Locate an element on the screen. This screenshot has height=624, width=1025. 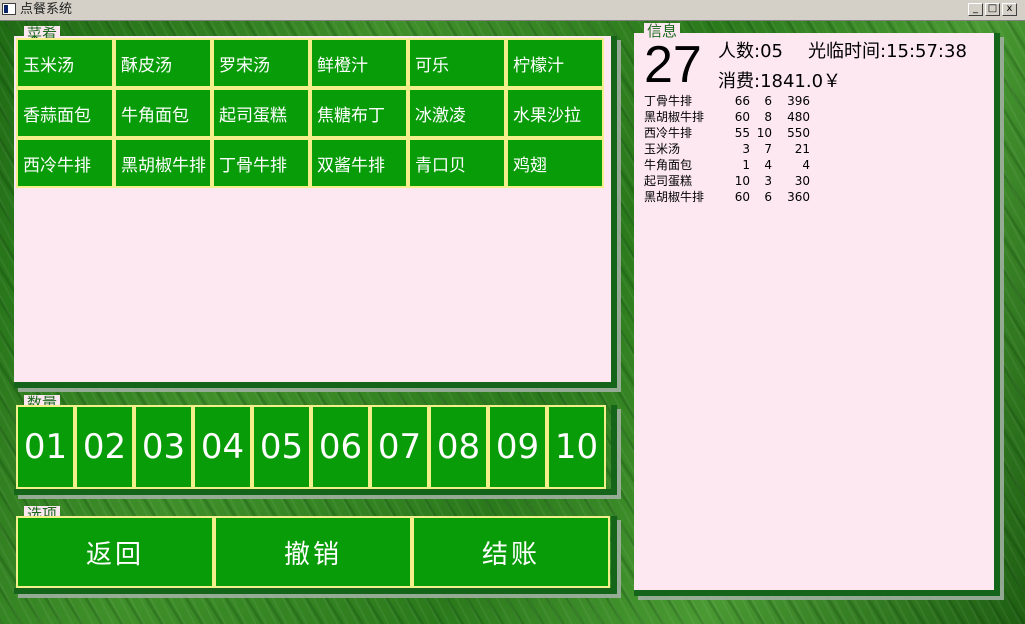
order-item-subtotal: 550 is located at coordinates (798, 133).